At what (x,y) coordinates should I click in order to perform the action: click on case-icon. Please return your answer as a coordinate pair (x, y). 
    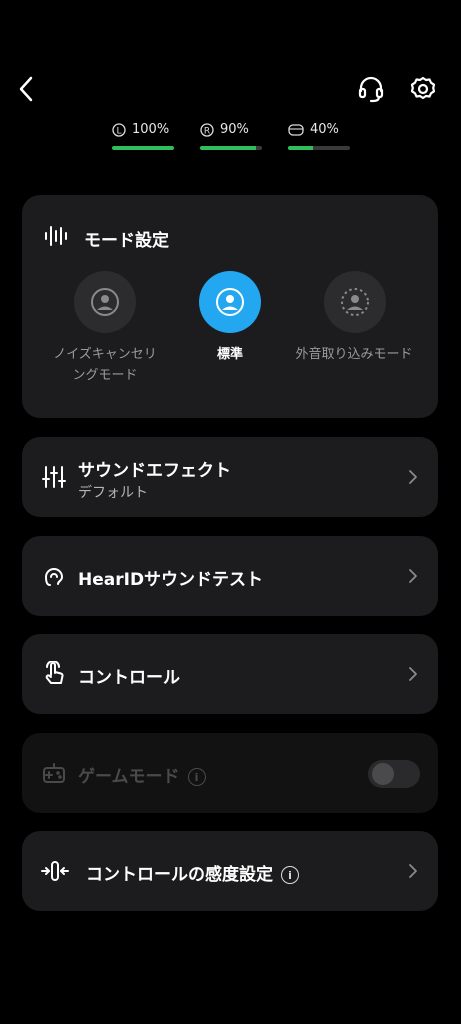
    Looking at the image, I should click on (296, 129).